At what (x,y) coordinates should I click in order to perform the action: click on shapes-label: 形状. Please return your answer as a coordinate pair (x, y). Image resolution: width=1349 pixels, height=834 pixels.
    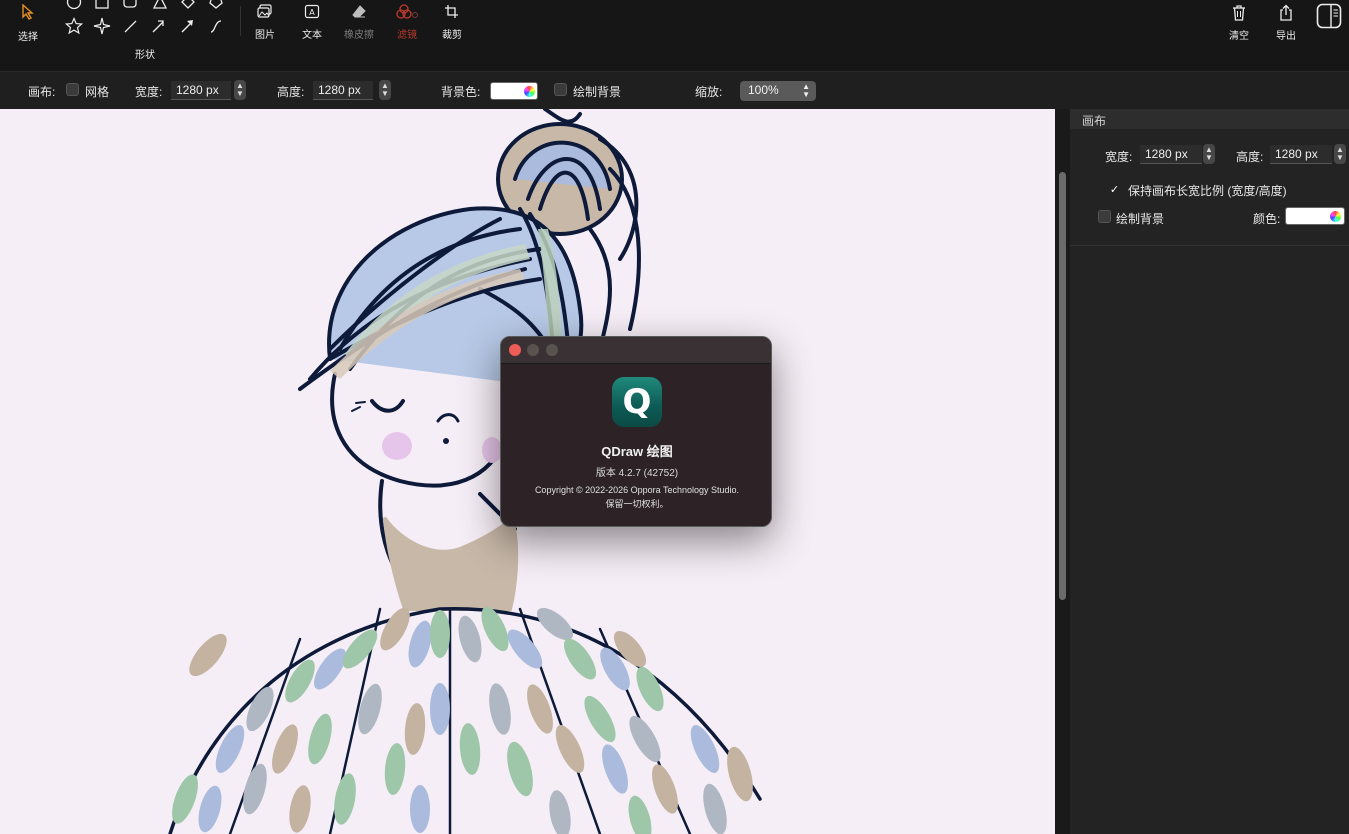
    Looking at the image, I should click on (145, 55).